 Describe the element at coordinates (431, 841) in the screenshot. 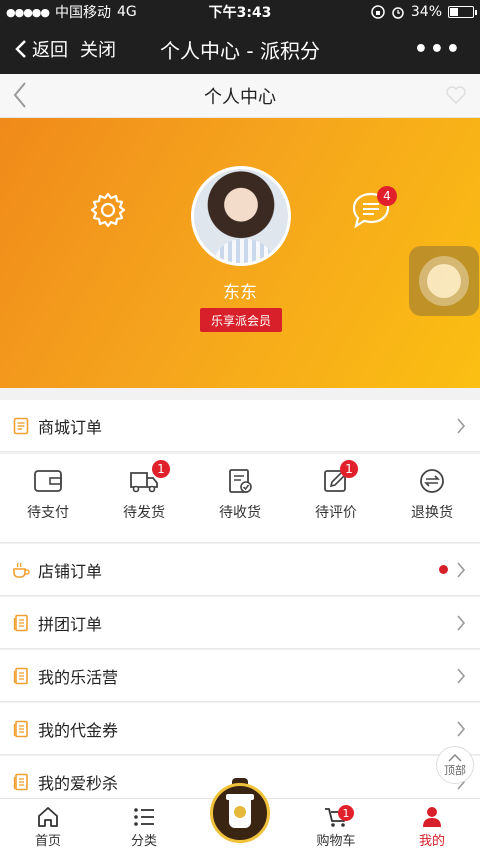

I see `tab-mine-label: 我的` at that location.